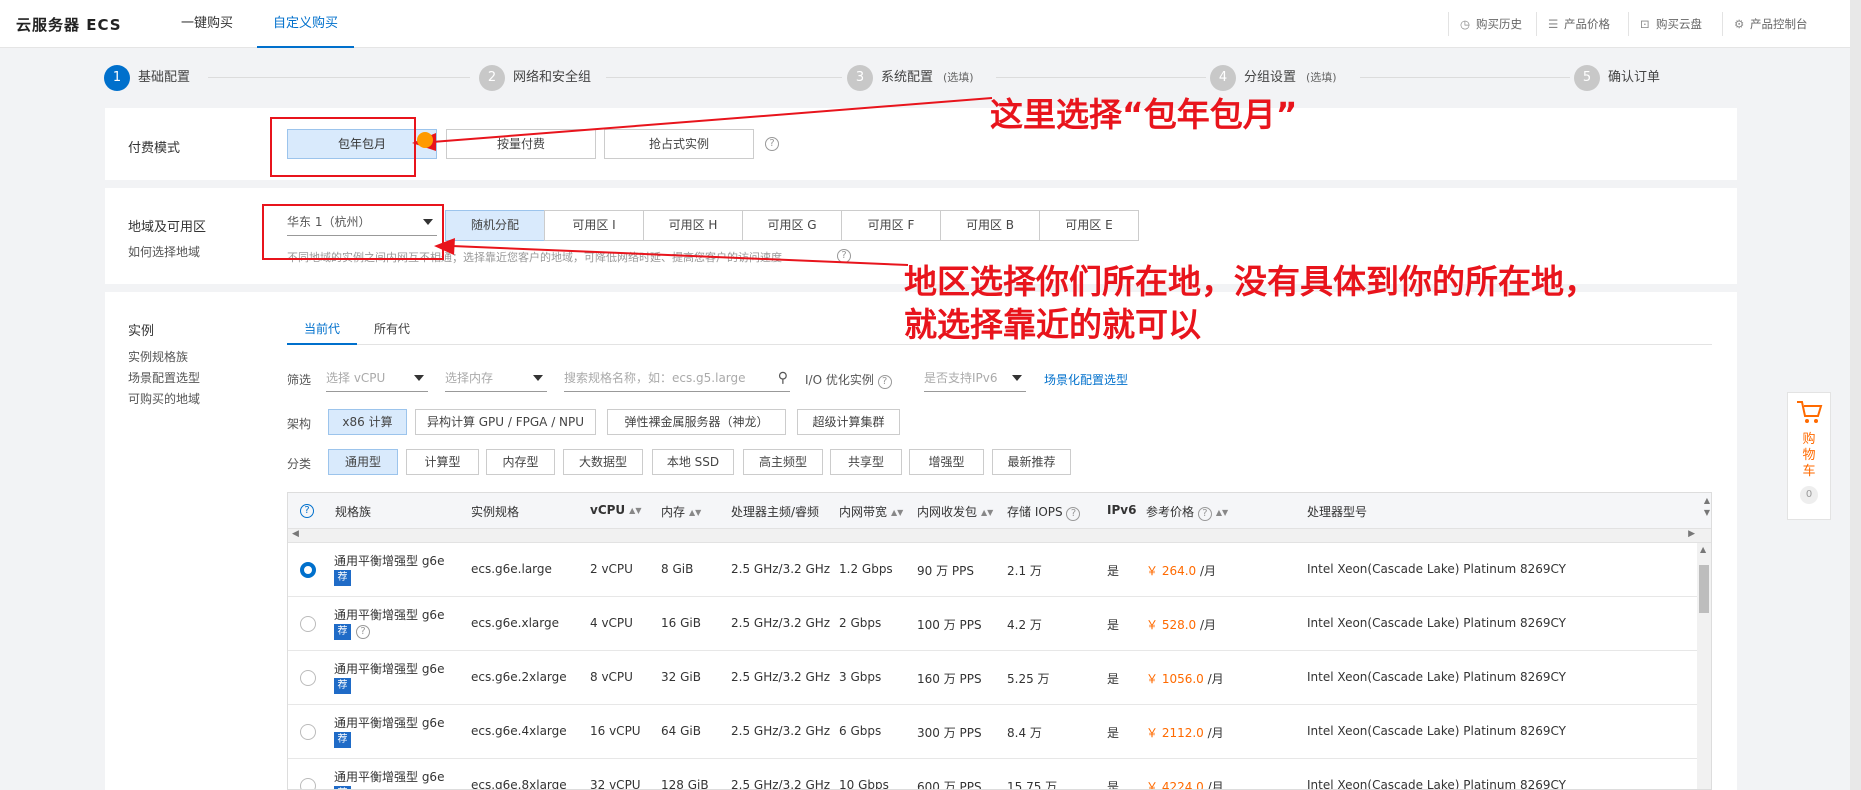  What do you see at coordinates (363, 462) in the screenshot?
I see `category-general: 通用型` at bounding box center [363, 462].